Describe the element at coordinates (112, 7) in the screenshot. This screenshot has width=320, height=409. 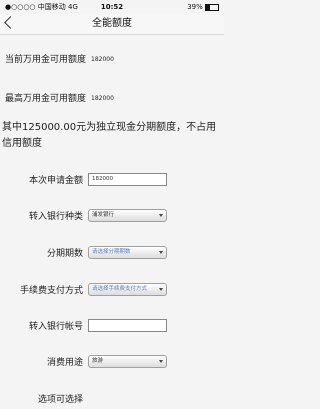
I see `status-bar: ●○○○○ 中国移动 4G 10:52 39%` at that location.